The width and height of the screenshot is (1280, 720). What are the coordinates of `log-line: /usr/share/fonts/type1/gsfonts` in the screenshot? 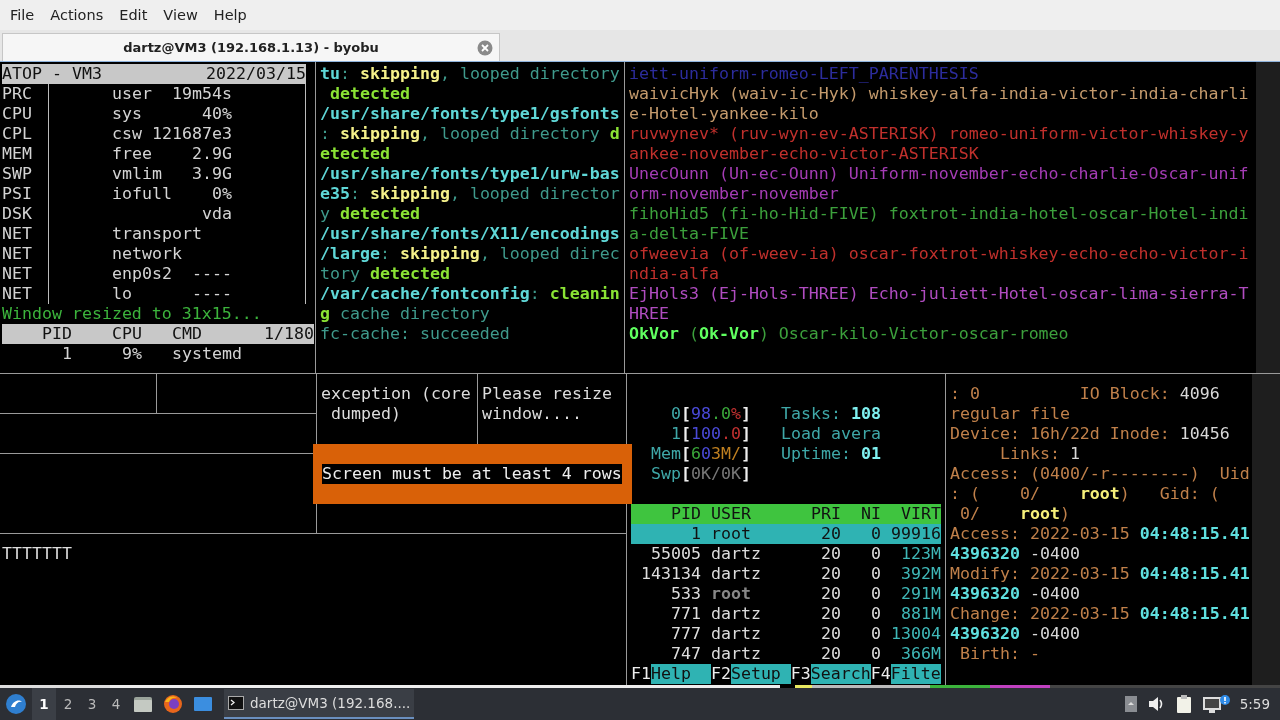 It's located at (470, 114).